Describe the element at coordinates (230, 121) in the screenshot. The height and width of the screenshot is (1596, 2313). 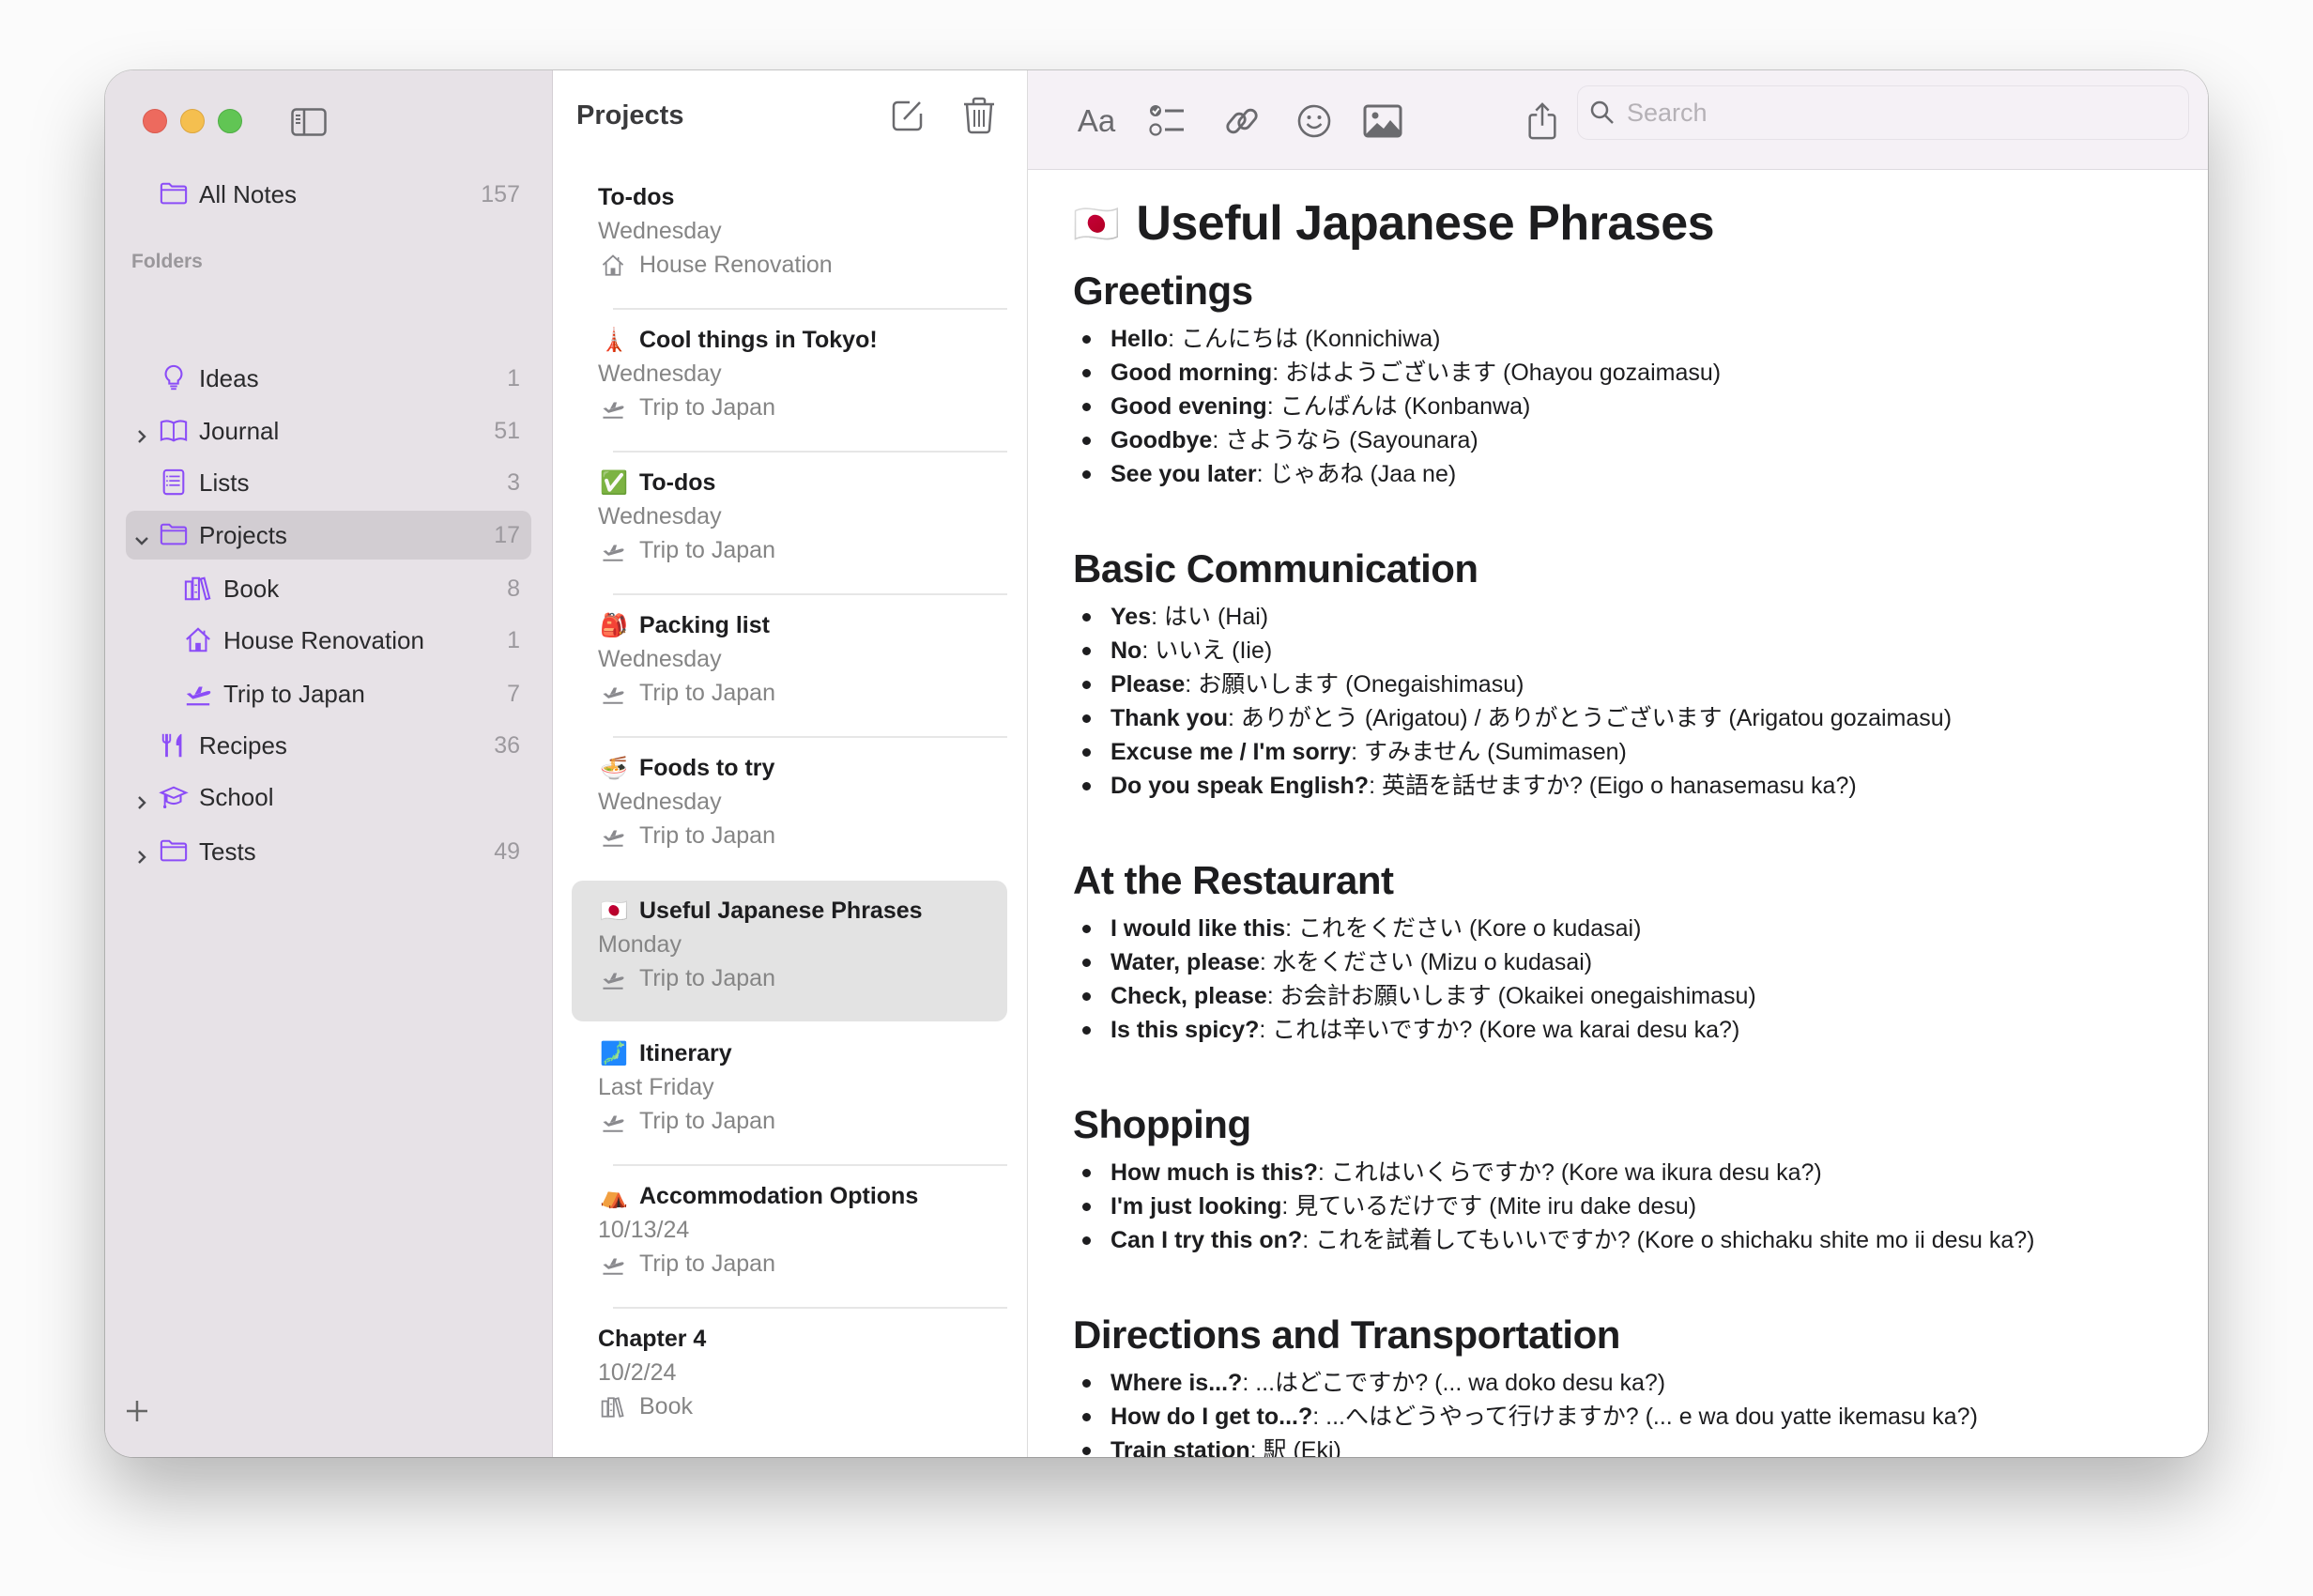
I see `zoom-window-button` at that location.